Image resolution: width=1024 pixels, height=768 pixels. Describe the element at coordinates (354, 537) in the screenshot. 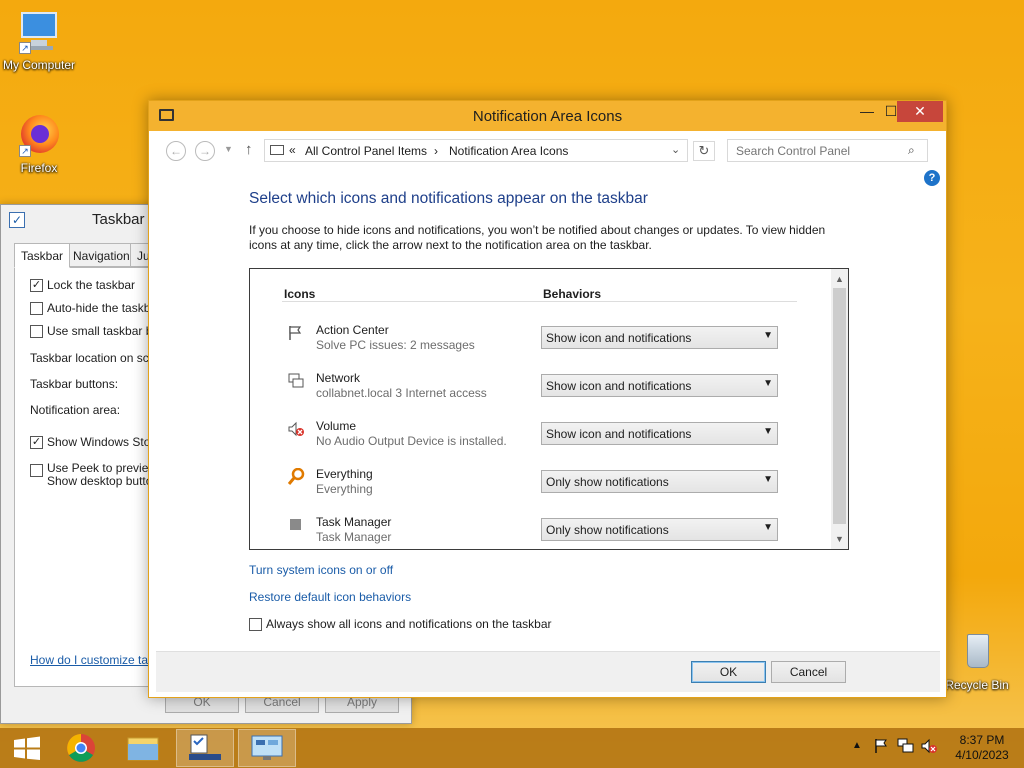

I see `icon-status: Task Manager` at that location.